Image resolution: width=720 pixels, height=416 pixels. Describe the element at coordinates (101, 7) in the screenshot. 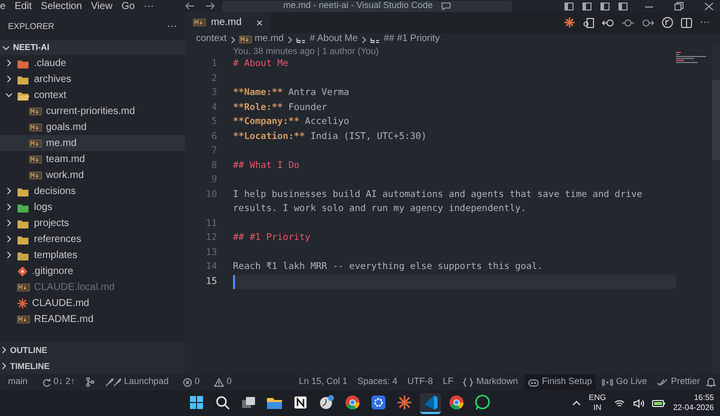

I see `menu-item: View` at that location.